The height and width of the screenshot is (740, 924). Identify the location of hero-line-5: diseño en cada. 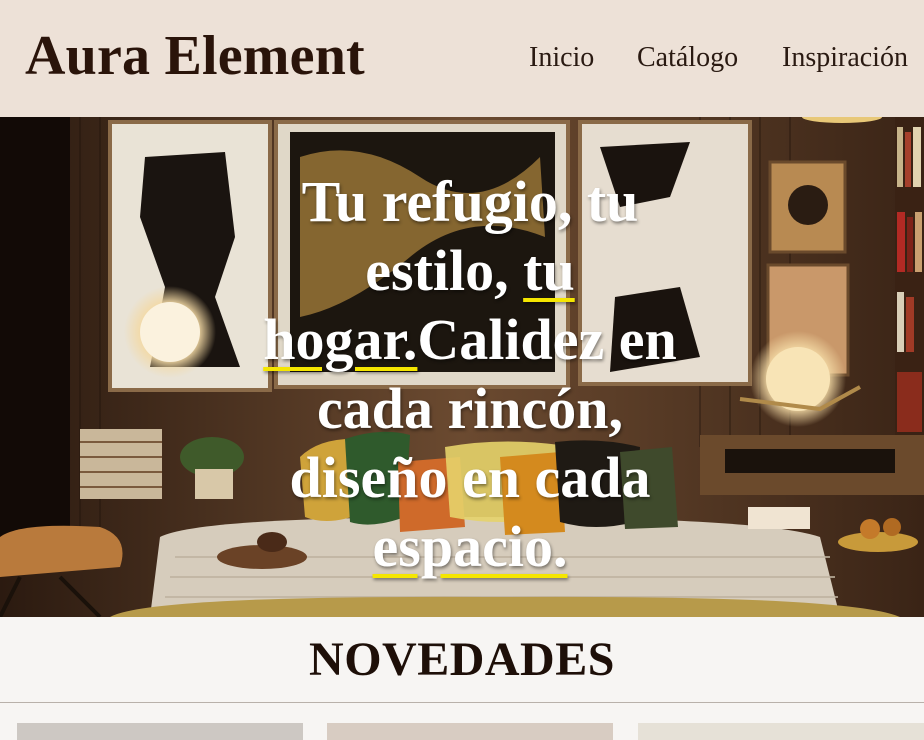
(470, 477).